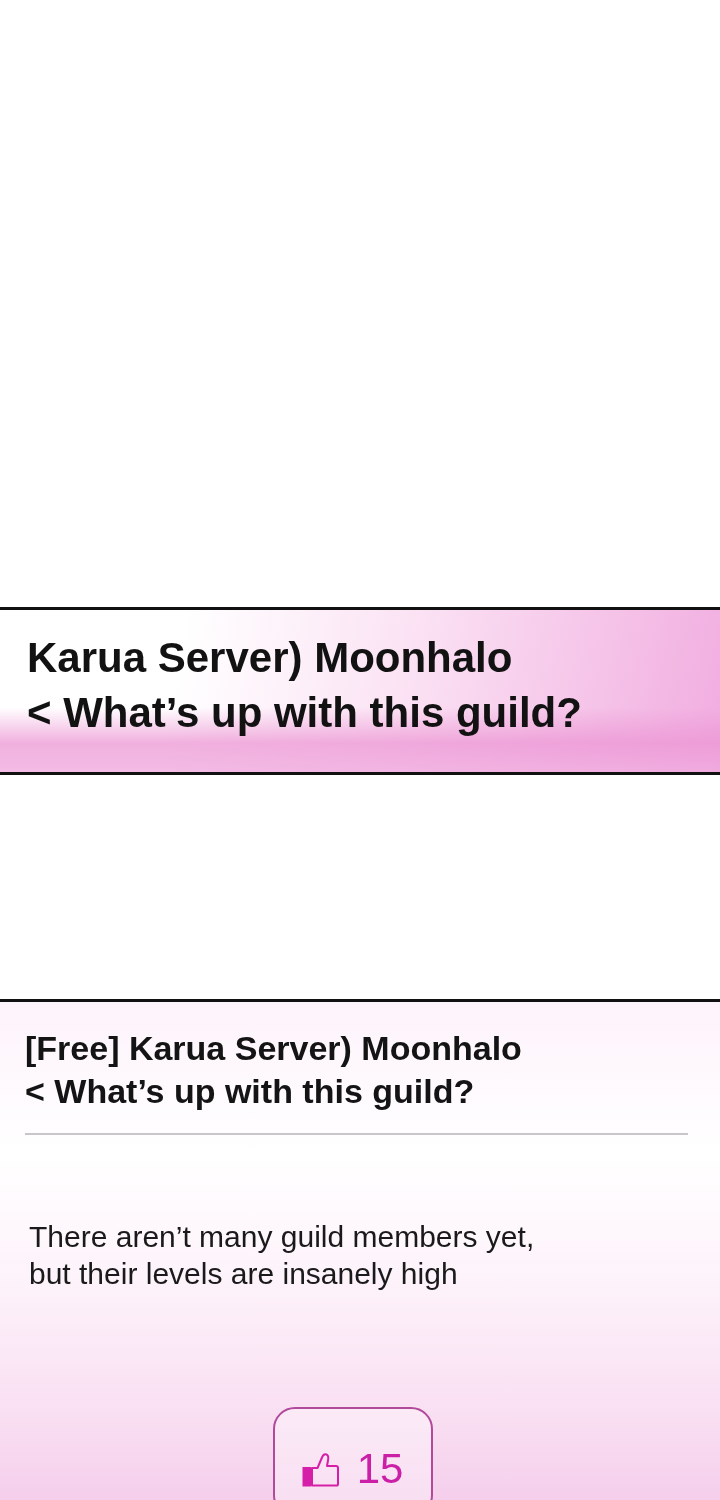 The width and height of the screenshot is (720, 1500). Describe the element at coordinates (352, 1453) in the screenshot. I see `like-button: 15` at that location.